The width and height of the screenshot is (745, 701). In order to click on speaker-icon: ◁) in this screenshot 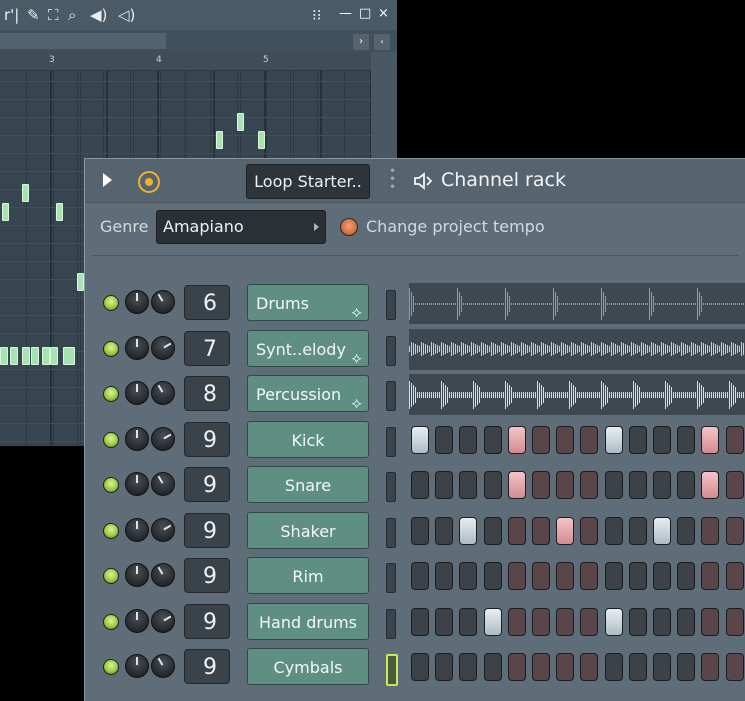, I will do `click(126, 15)`.